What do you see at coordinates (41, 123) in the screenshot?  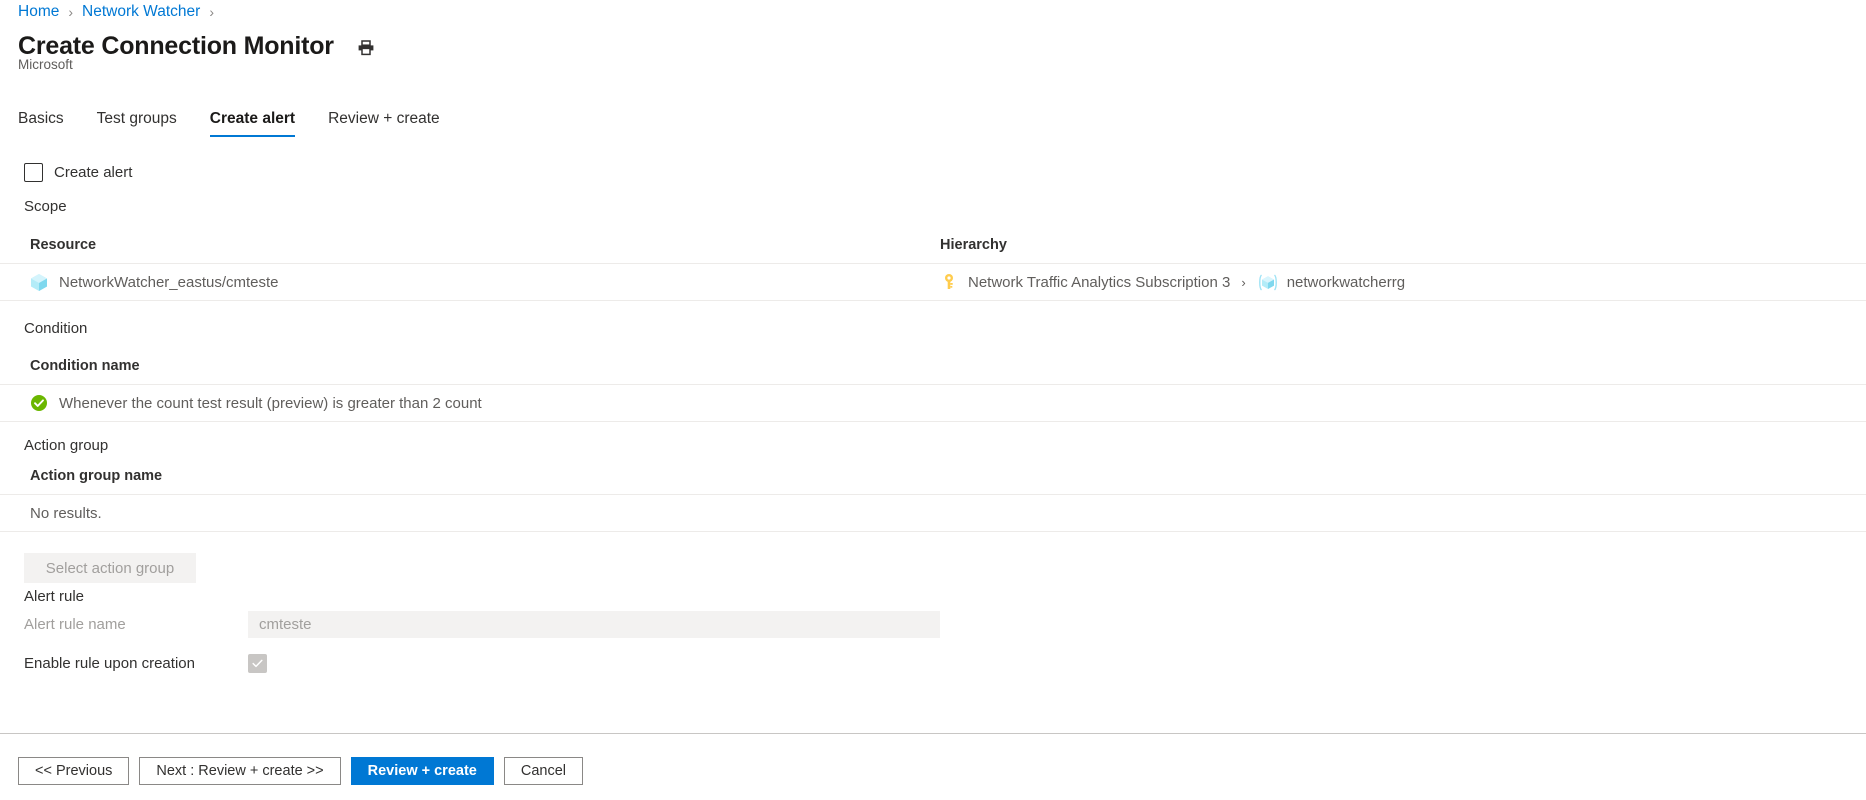 I see `tab-basics: Basics` at bounding box center [41, 123].